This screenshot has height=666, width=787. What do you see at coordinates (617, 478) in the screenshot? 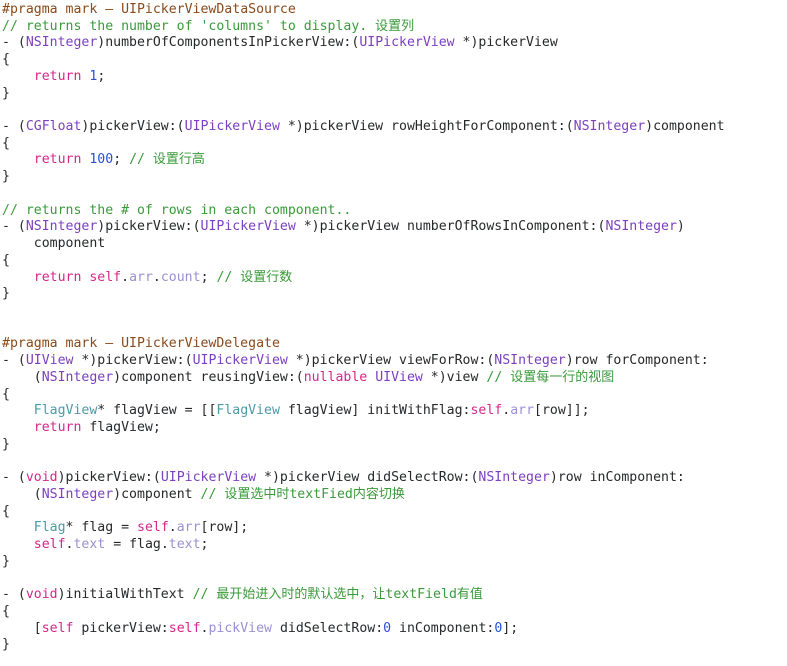
I see `code-token-plain: )row inComponent:` at bounding box center [617, 478].